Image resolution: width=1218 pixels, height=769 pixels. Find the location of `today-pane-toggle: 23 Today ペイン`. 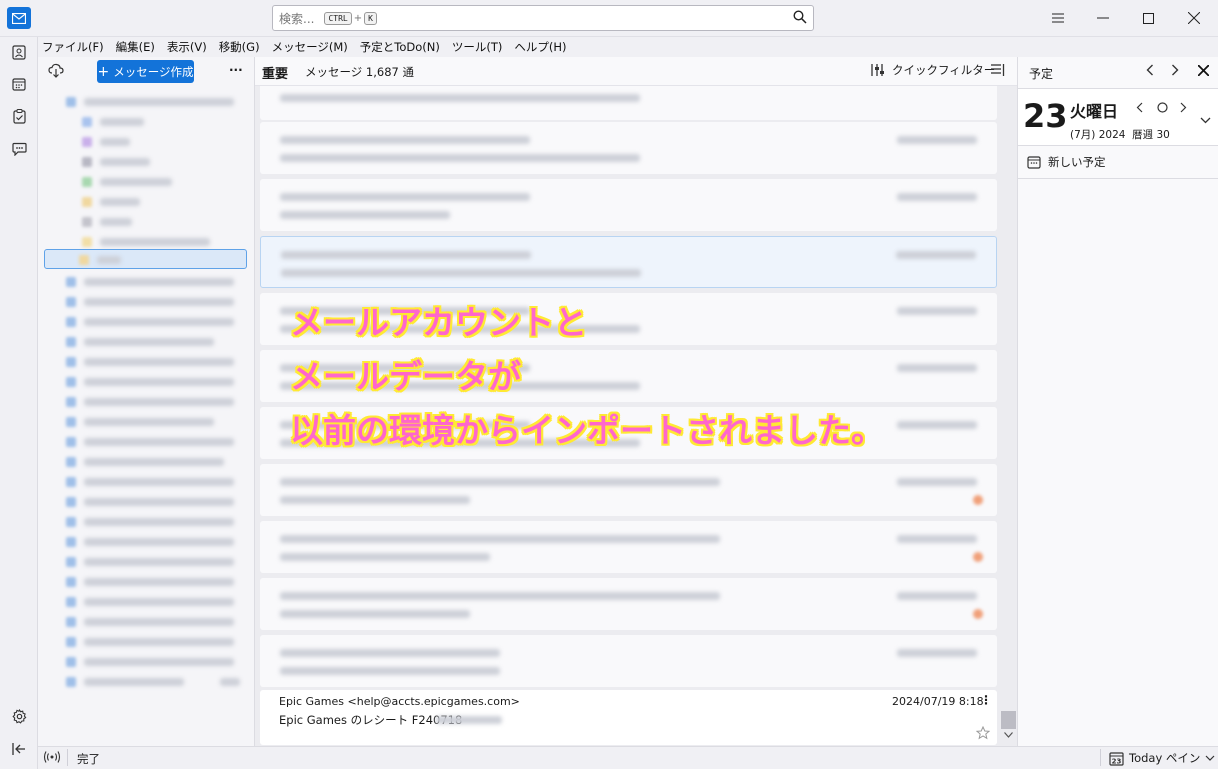

today-pane-toggle: 23 Today ペイン is located at coordinates (1162, 758).